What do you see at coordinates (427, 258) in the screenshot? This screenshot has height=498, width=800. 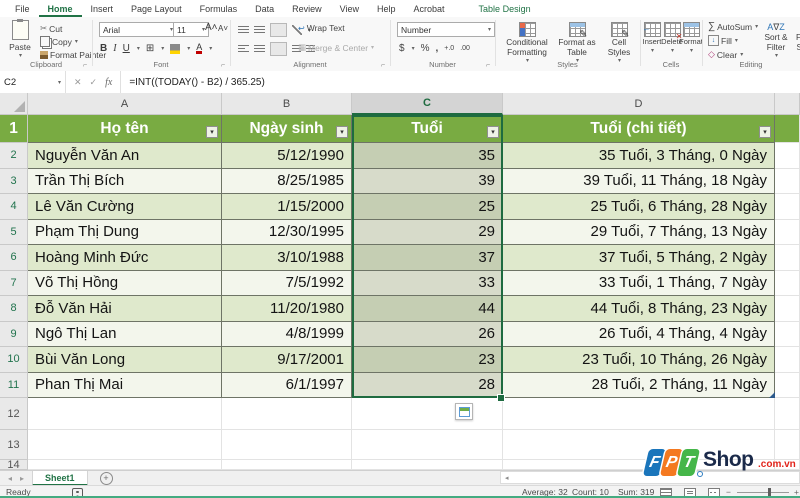 I see `cell-age: 37` at bounding box center [427, 258].